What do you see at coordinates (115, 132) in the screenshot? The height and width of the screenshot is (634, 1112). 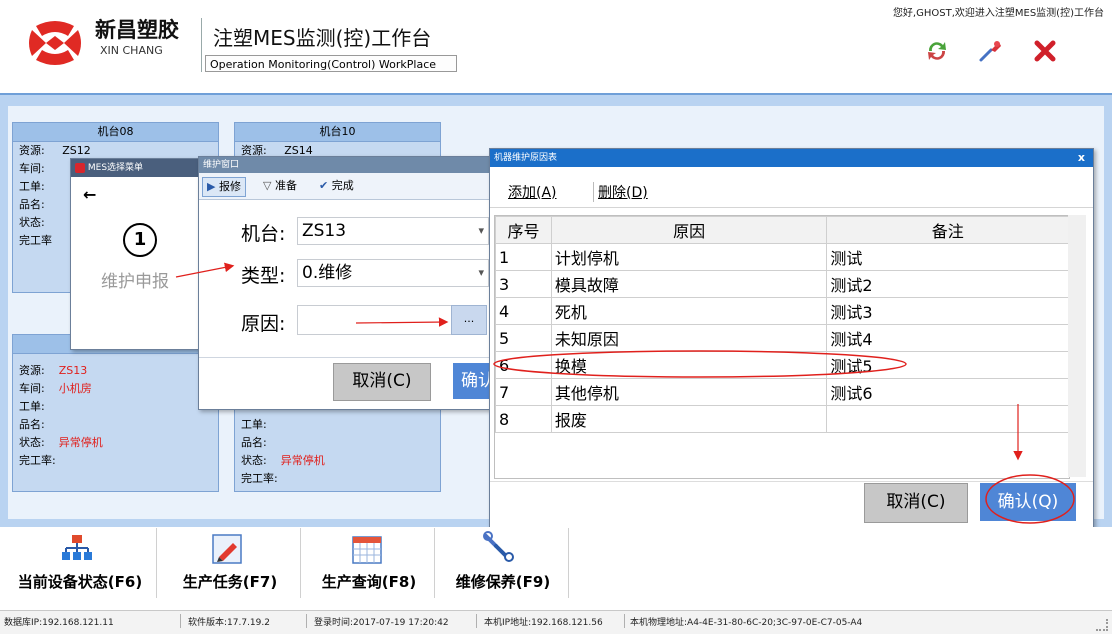 I see `machine-card-title: 机台08` at bounding box center [115, 132].